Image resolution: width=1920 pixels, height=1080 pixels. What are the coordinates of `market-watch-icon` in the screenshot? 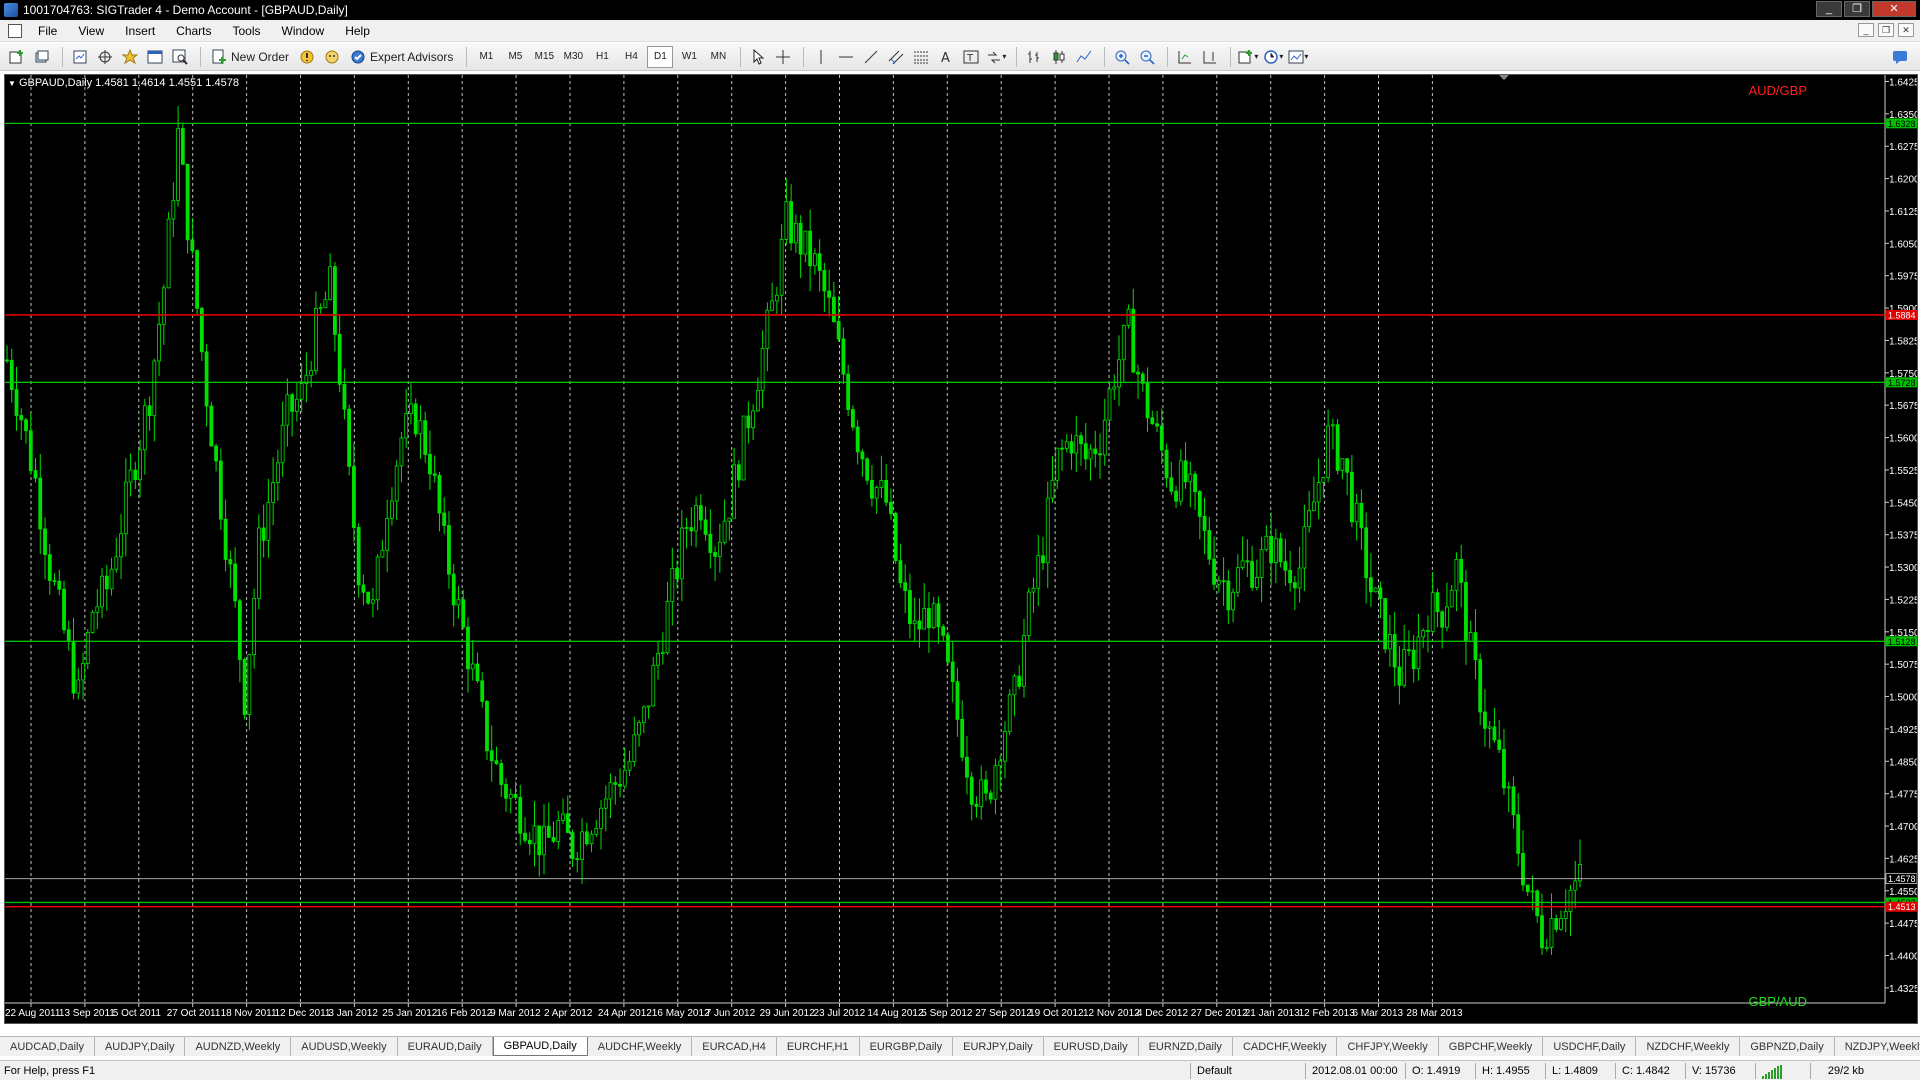 It's located at (80, 56).